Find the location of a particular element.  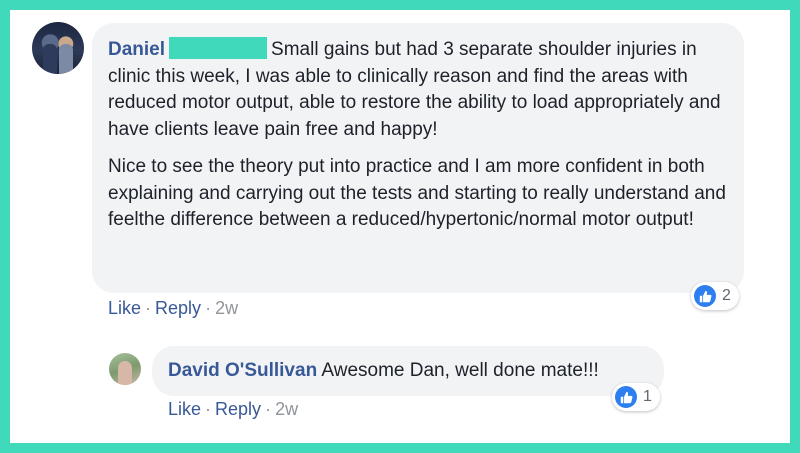

redacted-name-block is located at coordinates (218, 48).